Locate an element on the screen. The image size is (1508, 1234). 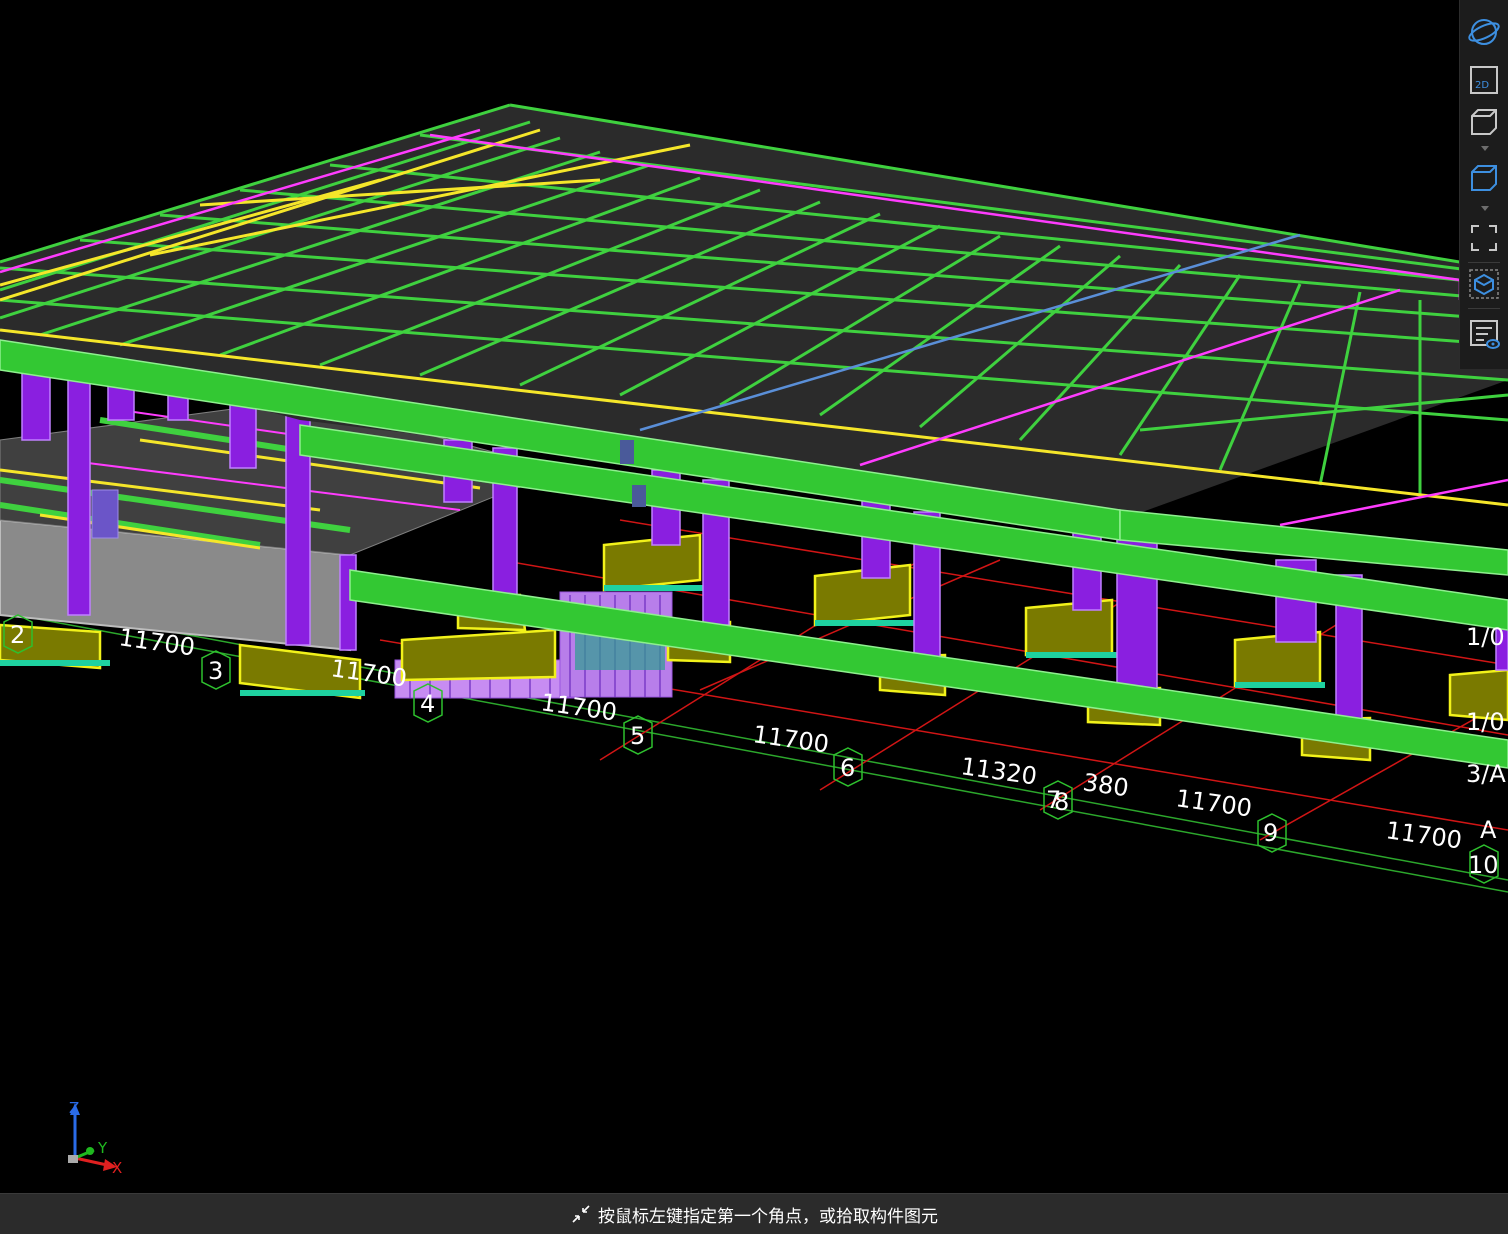
2d-view-icon: 2D is located at coordinates (1484, 80).